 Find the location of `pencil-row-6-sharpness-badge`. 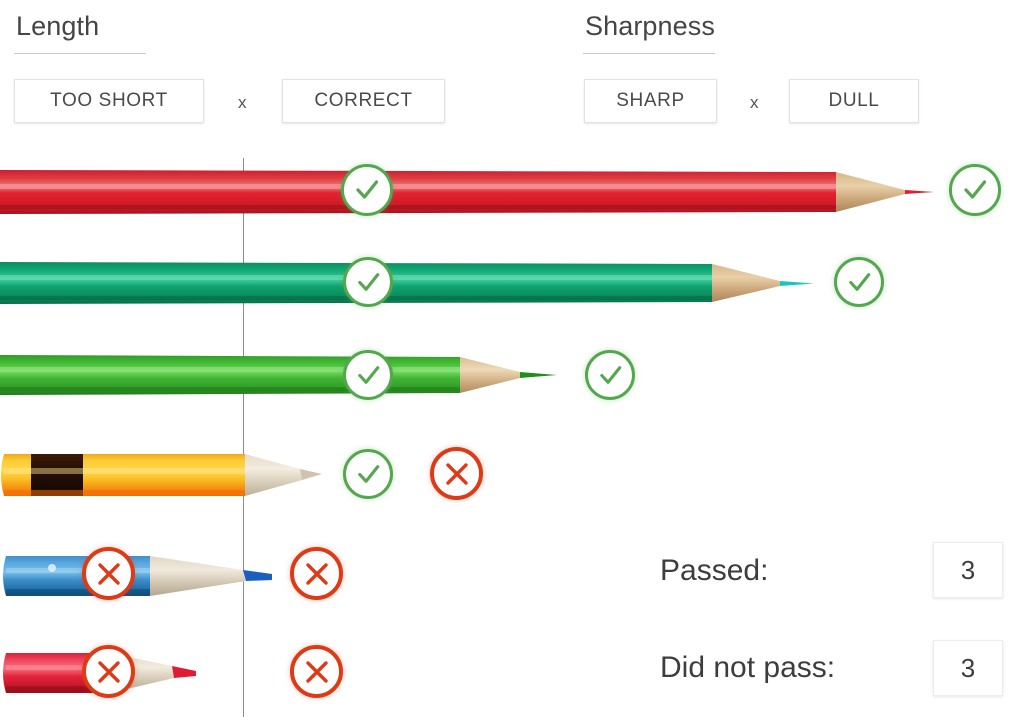

pencil-row-6-sharpness-badge is located at coordinates (316, 671).